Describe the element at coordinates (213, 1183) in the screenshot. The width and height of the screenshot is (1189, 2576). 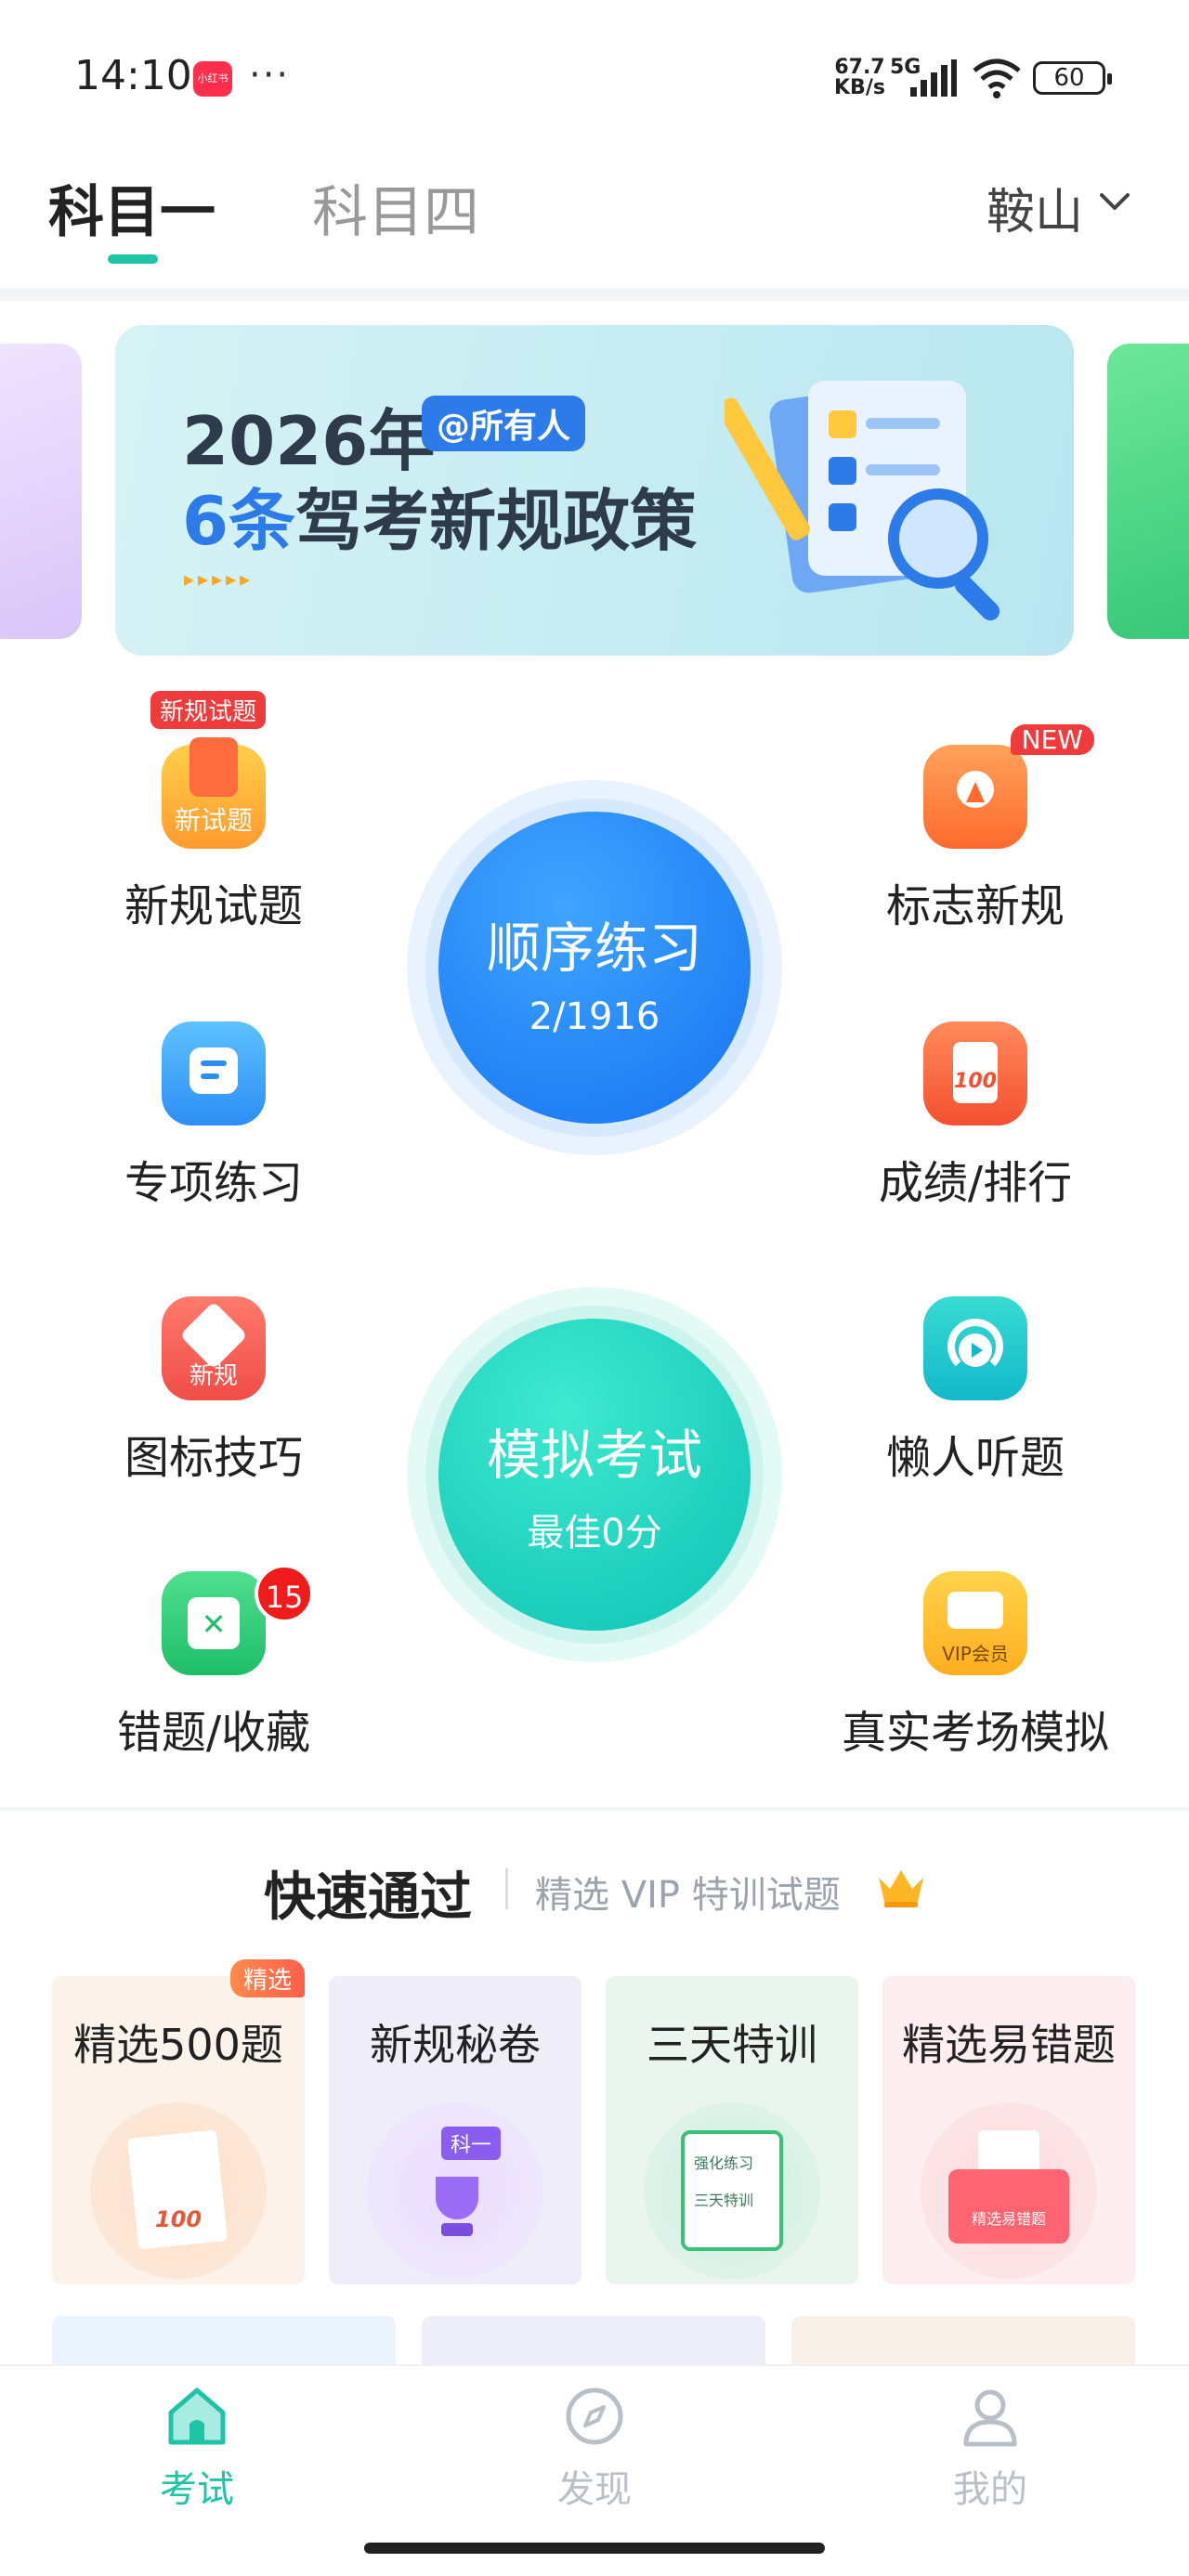
I see `topic-practice-label: 专项练习` at that location.